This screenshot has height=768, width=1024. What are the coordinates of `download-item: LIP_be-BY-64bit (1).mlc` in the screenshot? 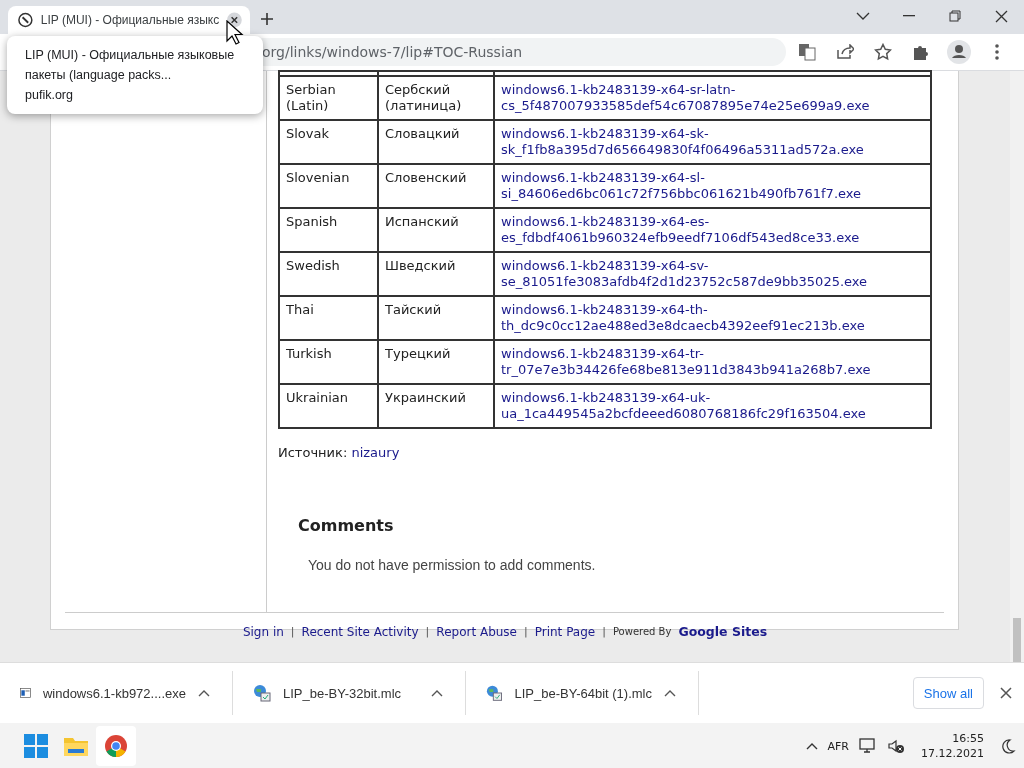 It's located at (582, 693).